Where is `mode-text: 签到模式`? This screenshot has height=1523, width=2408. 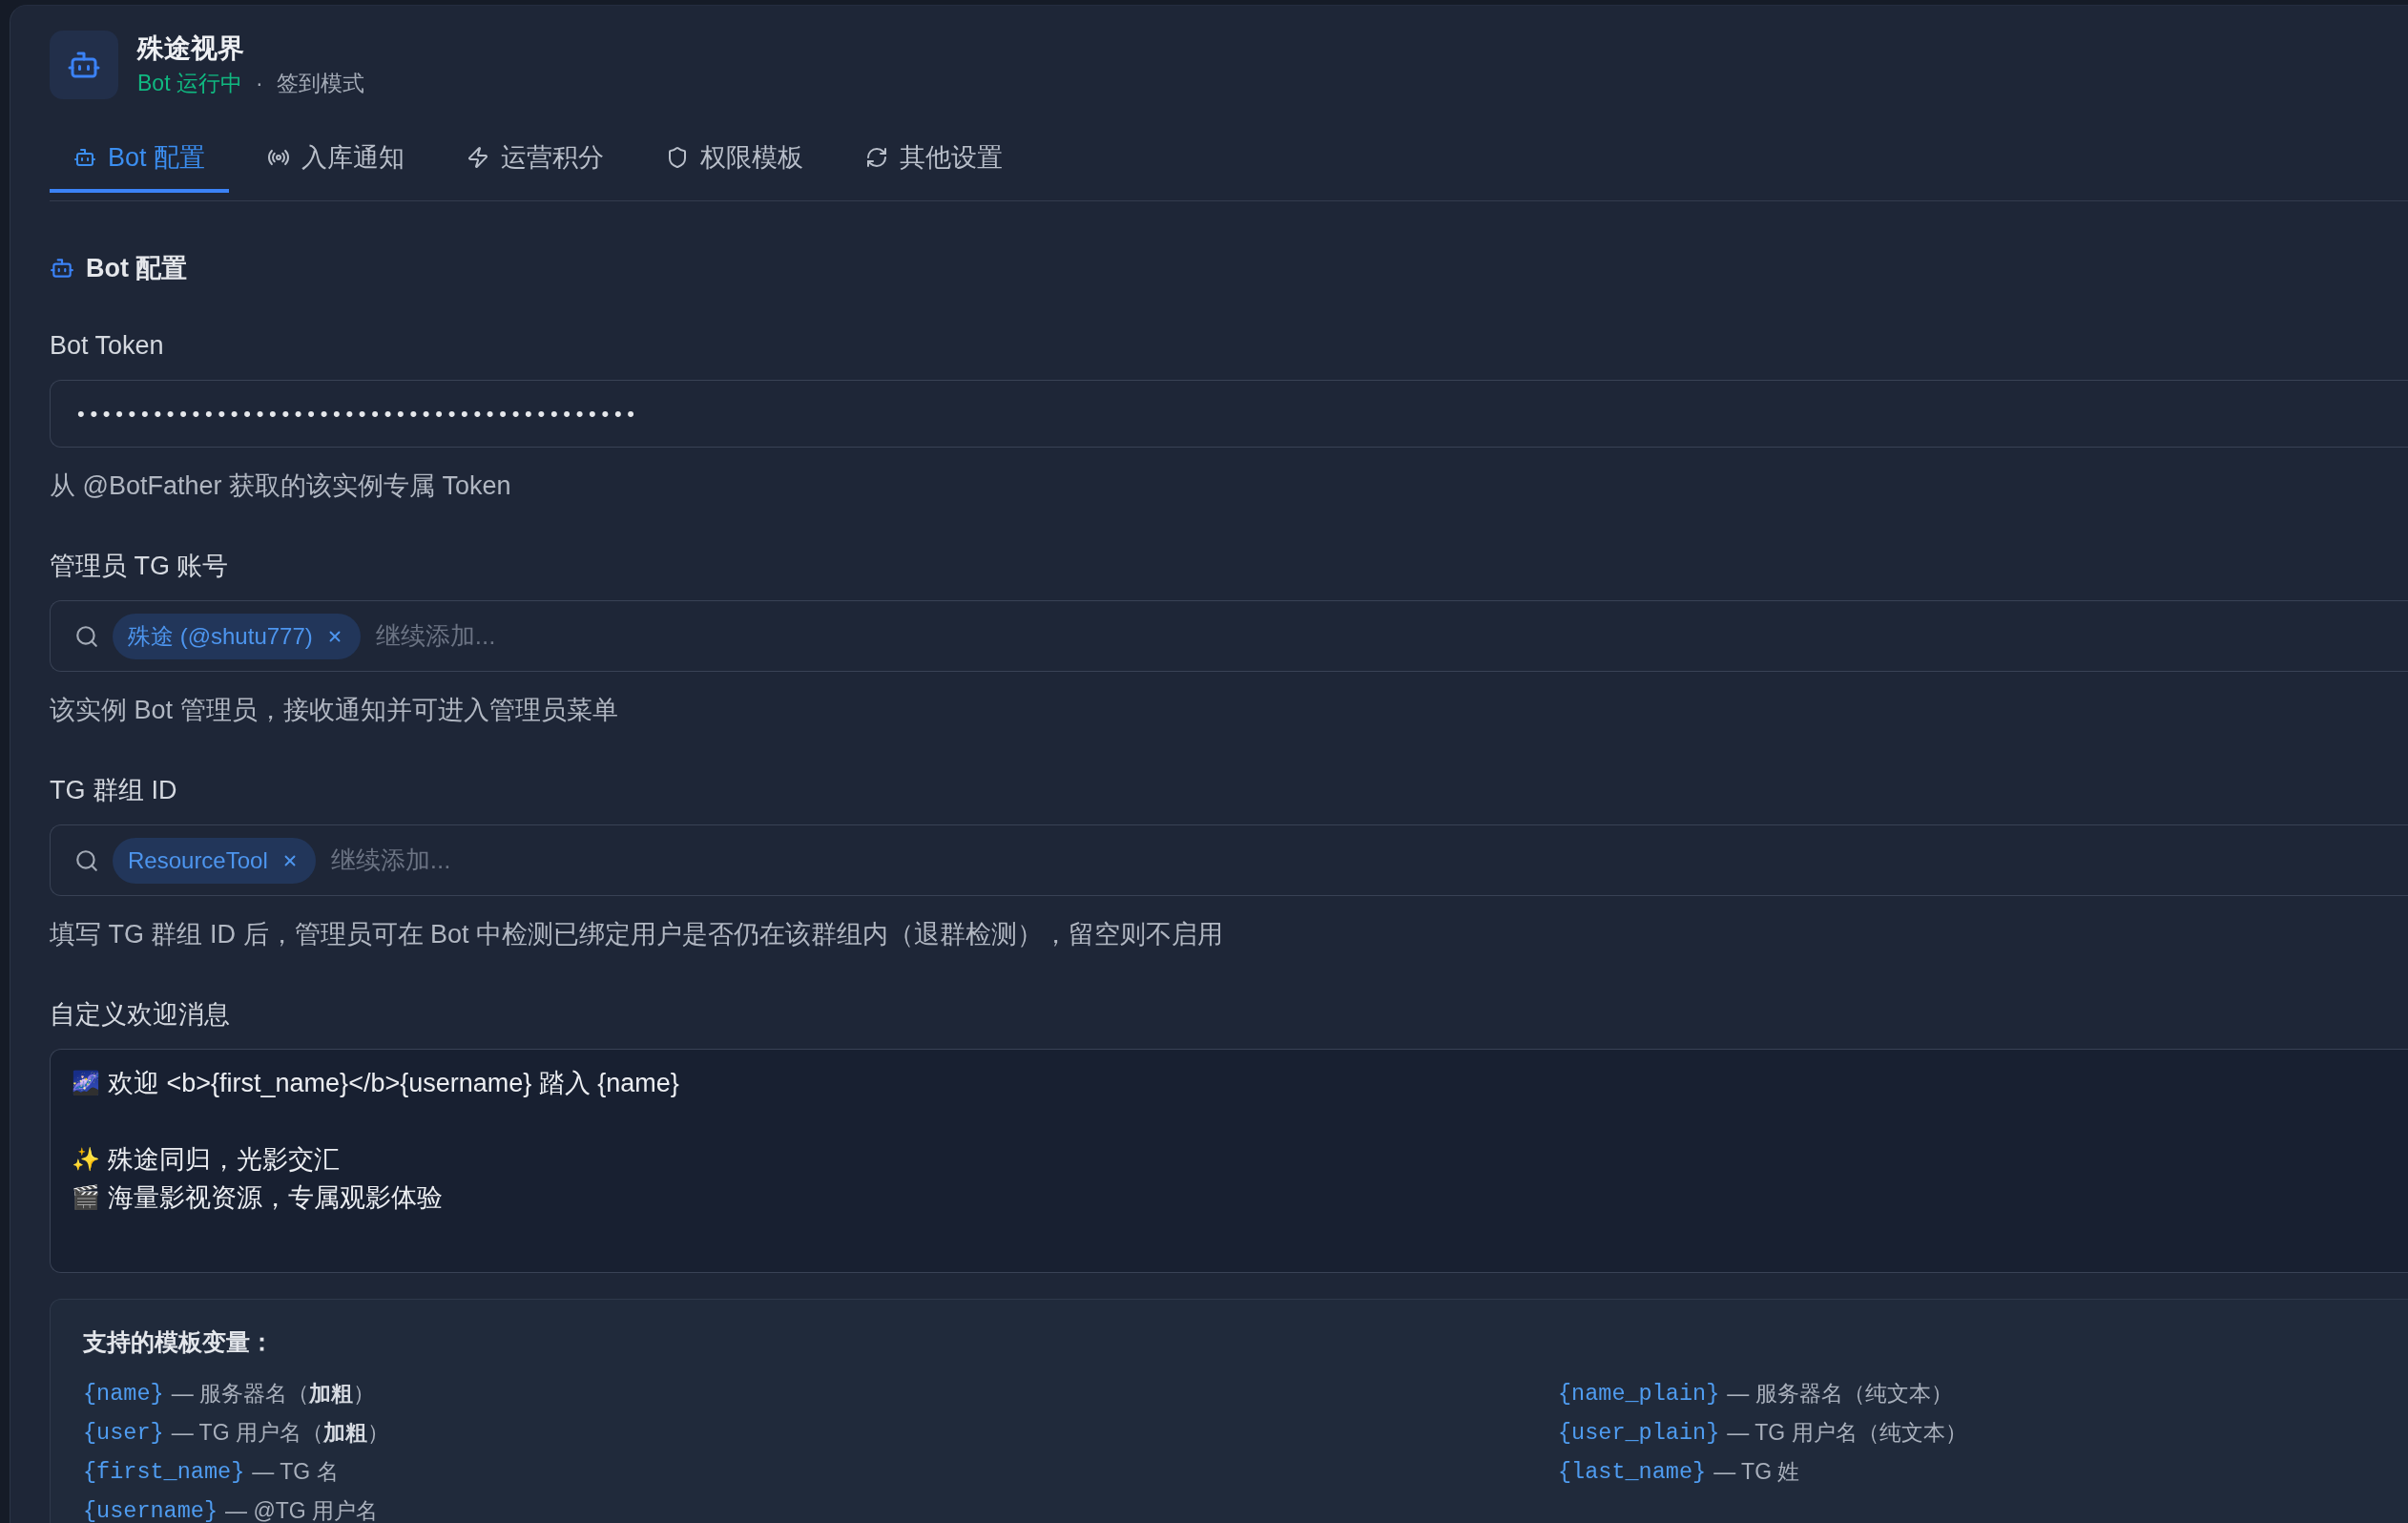 mode-text: 签到模式 is located at coordinates (320, 84).